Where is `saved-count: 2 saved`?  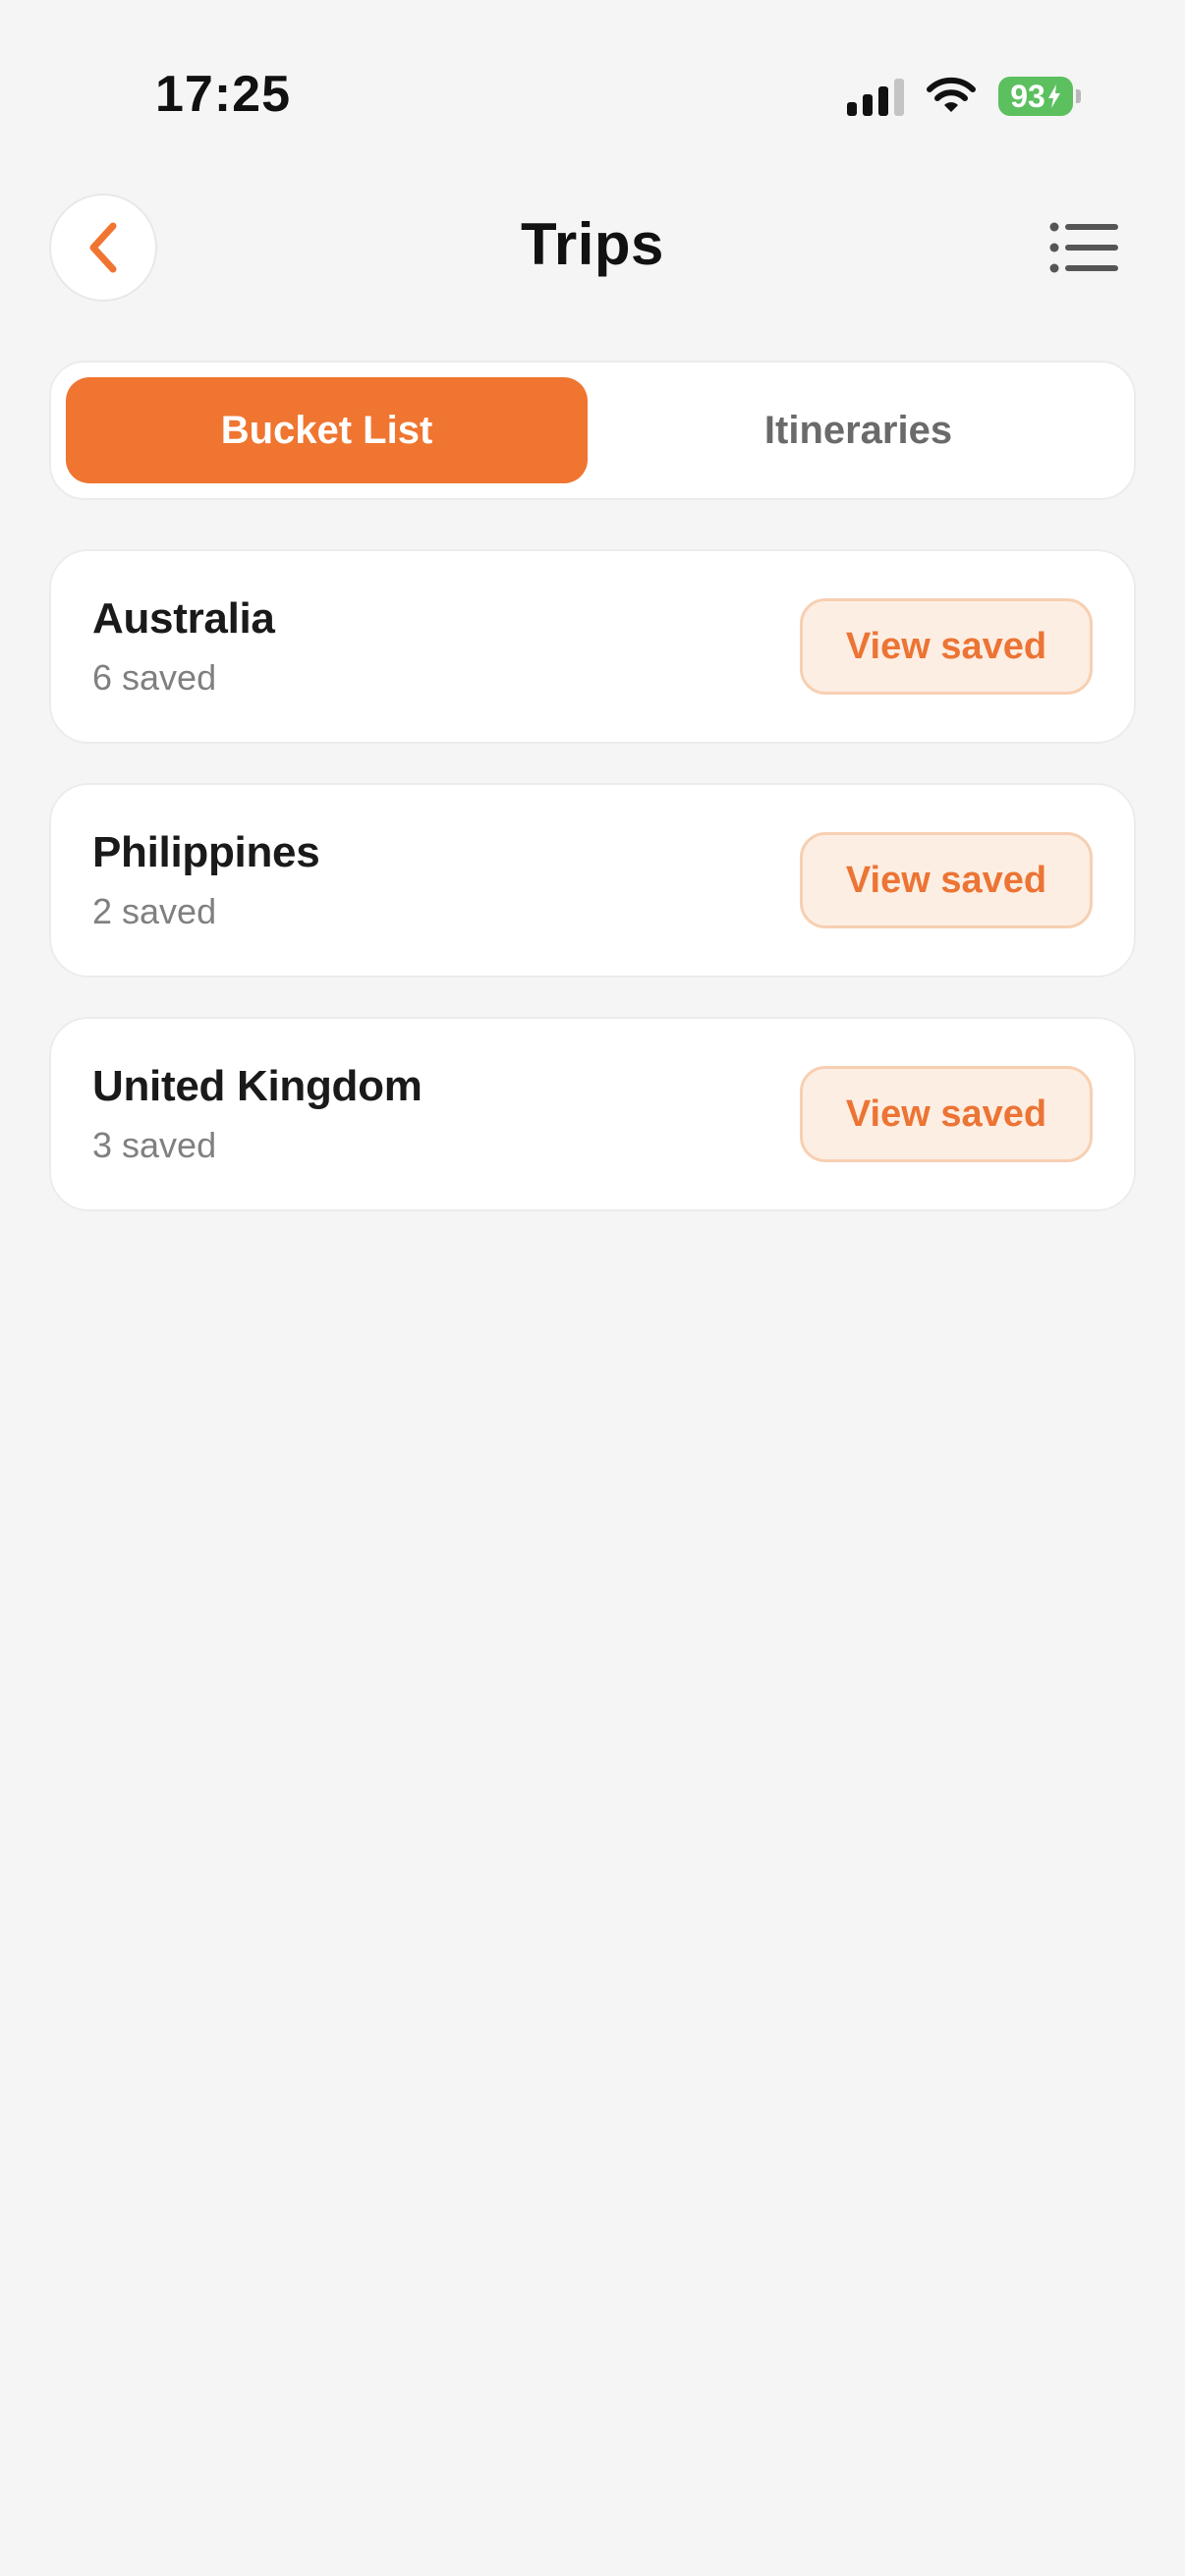 saved-count: 2 saved is located at coordinates (154, 911).